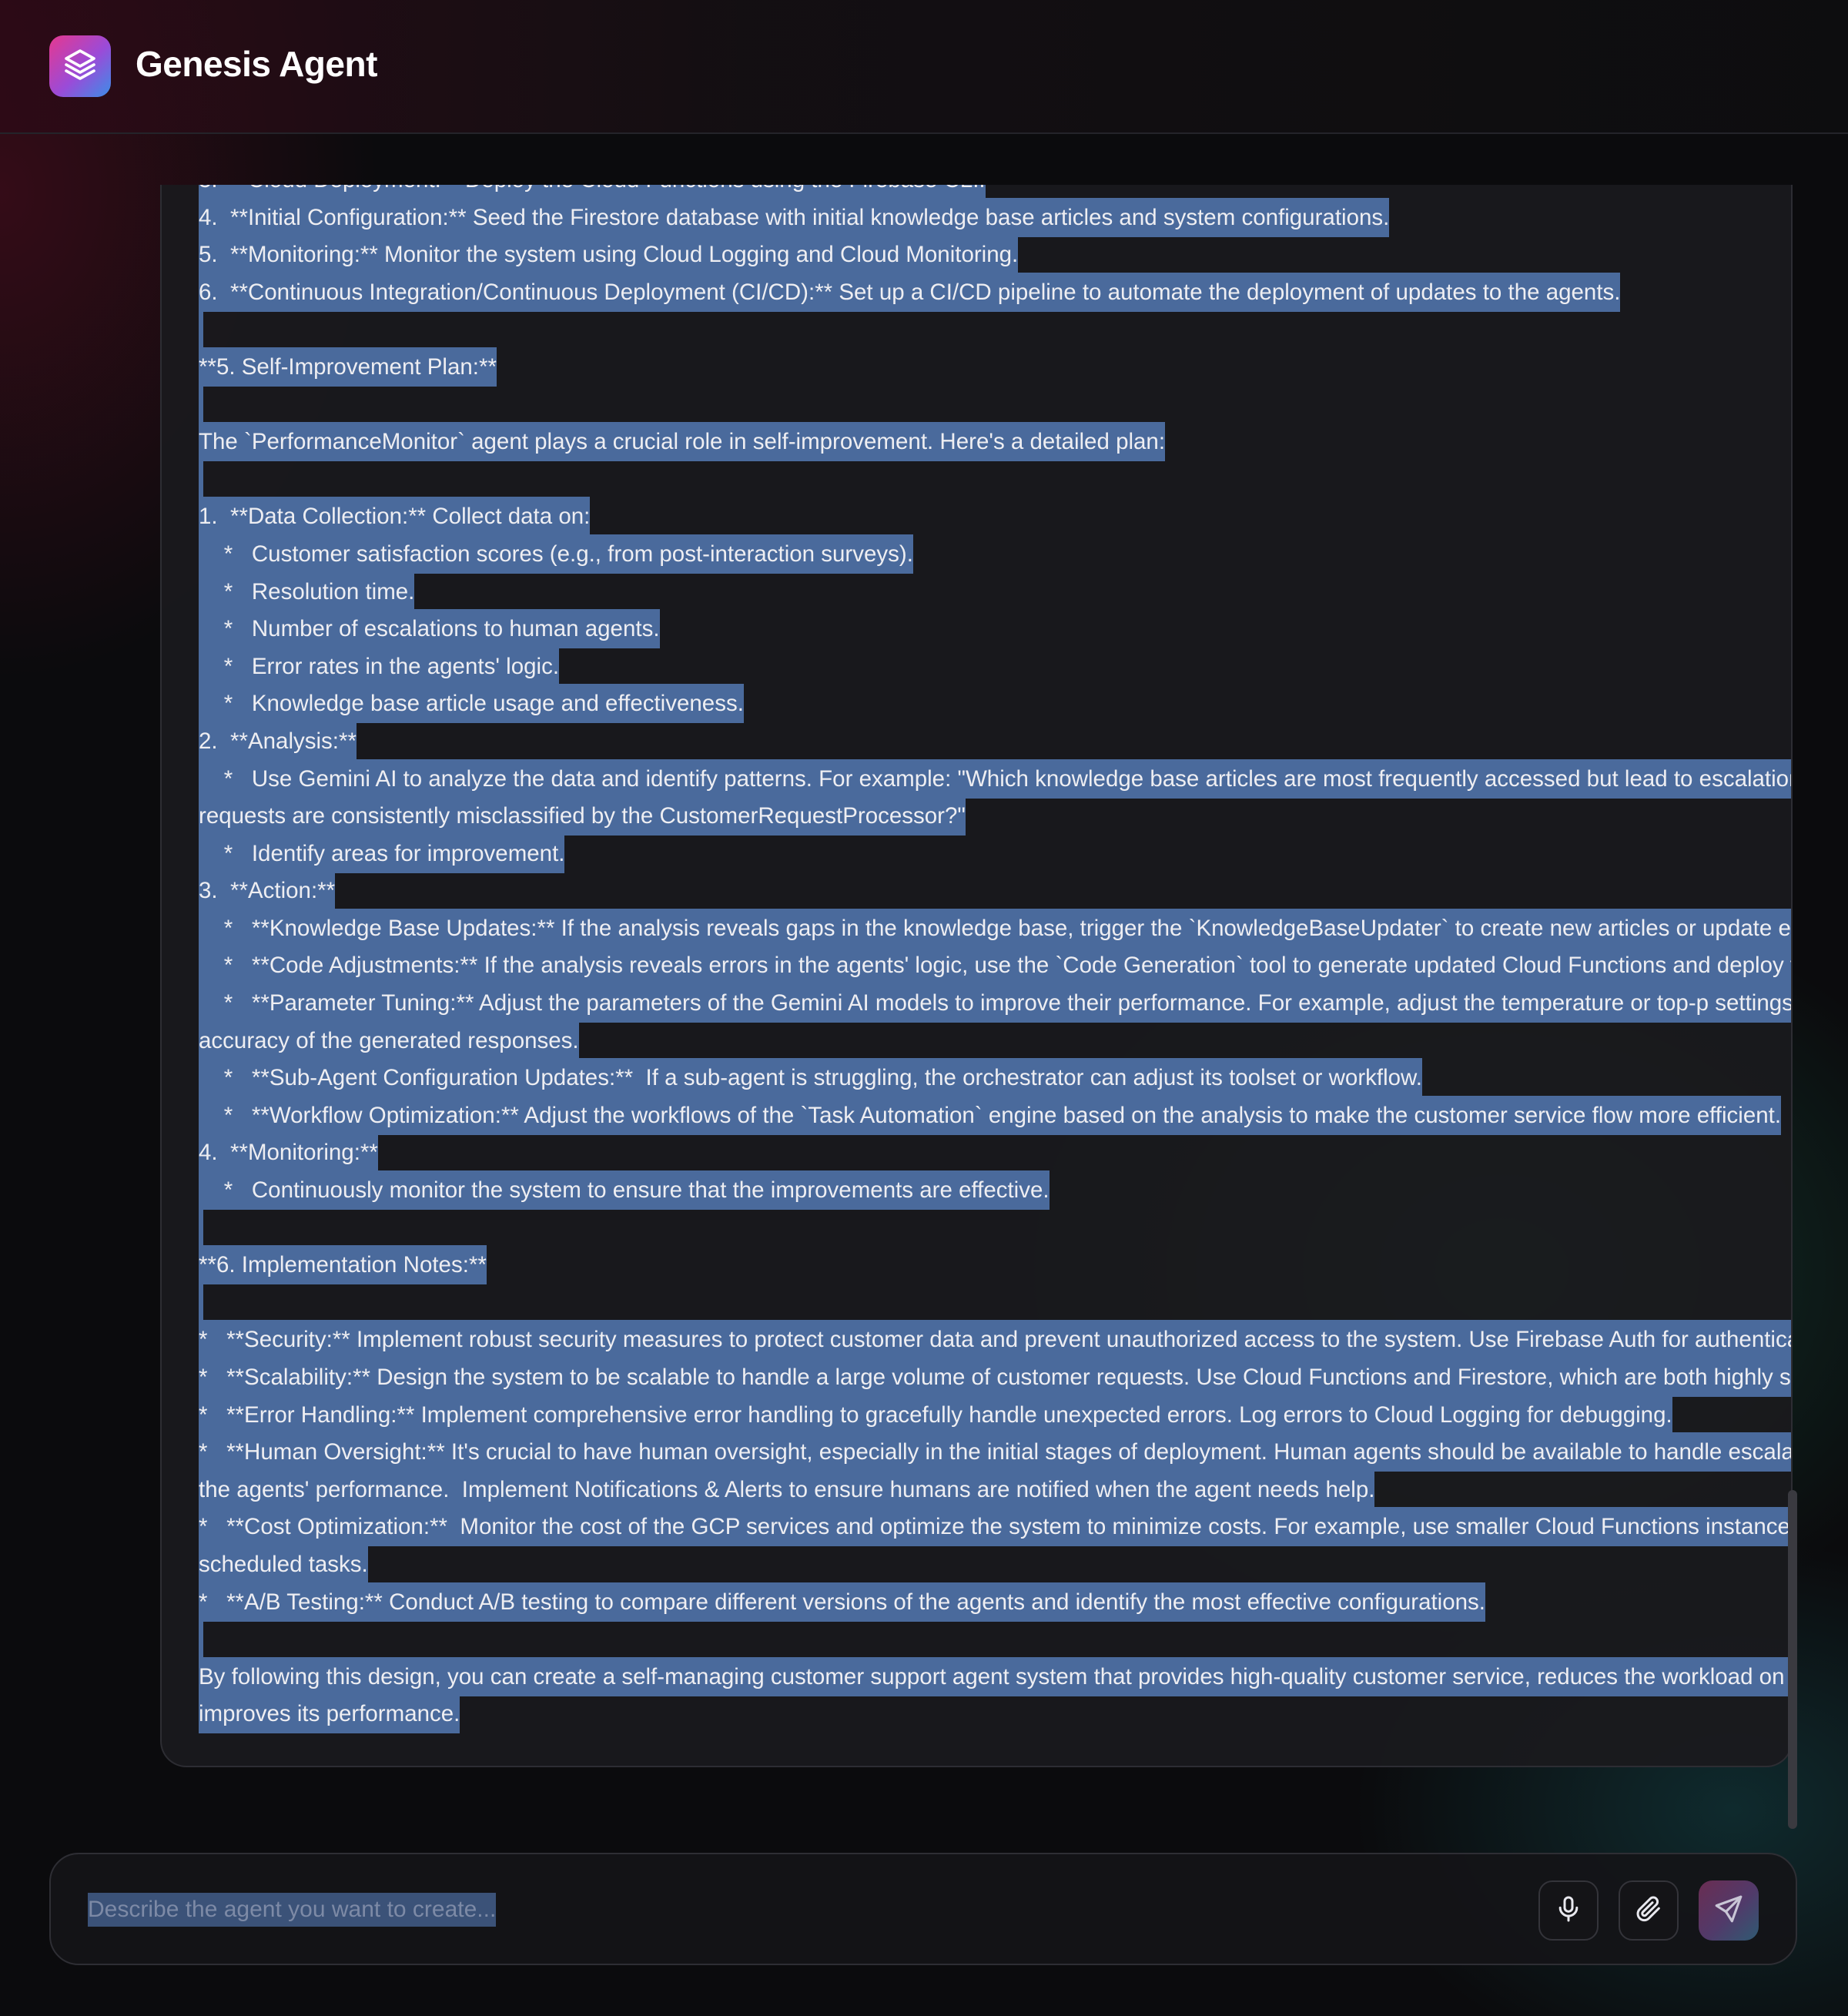 Image resolution: width=1848 pixels, height=2016 pixels. Describe the element at coordinates (343, 1265) in the screenshot. I see `message-line-text: **6. Implementation Notes:**` at that location.